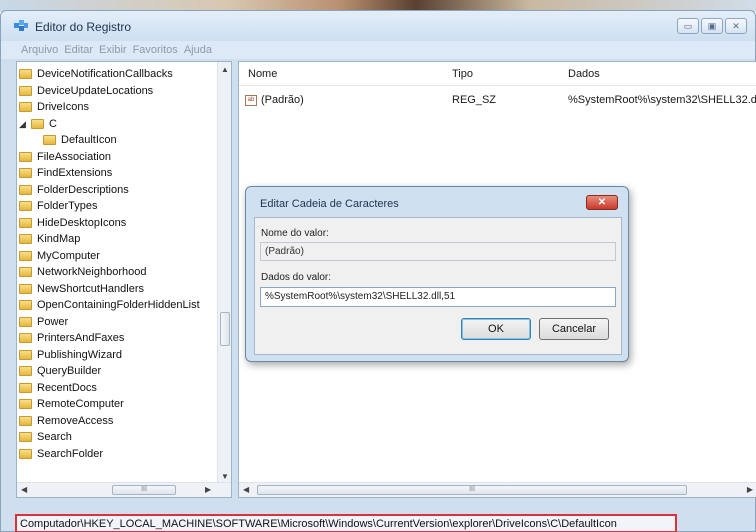 Image resolution: width=756 pixels, height=532 pixels. I want to click on tree-item-label: QueryBuilder, so click(69, 371).